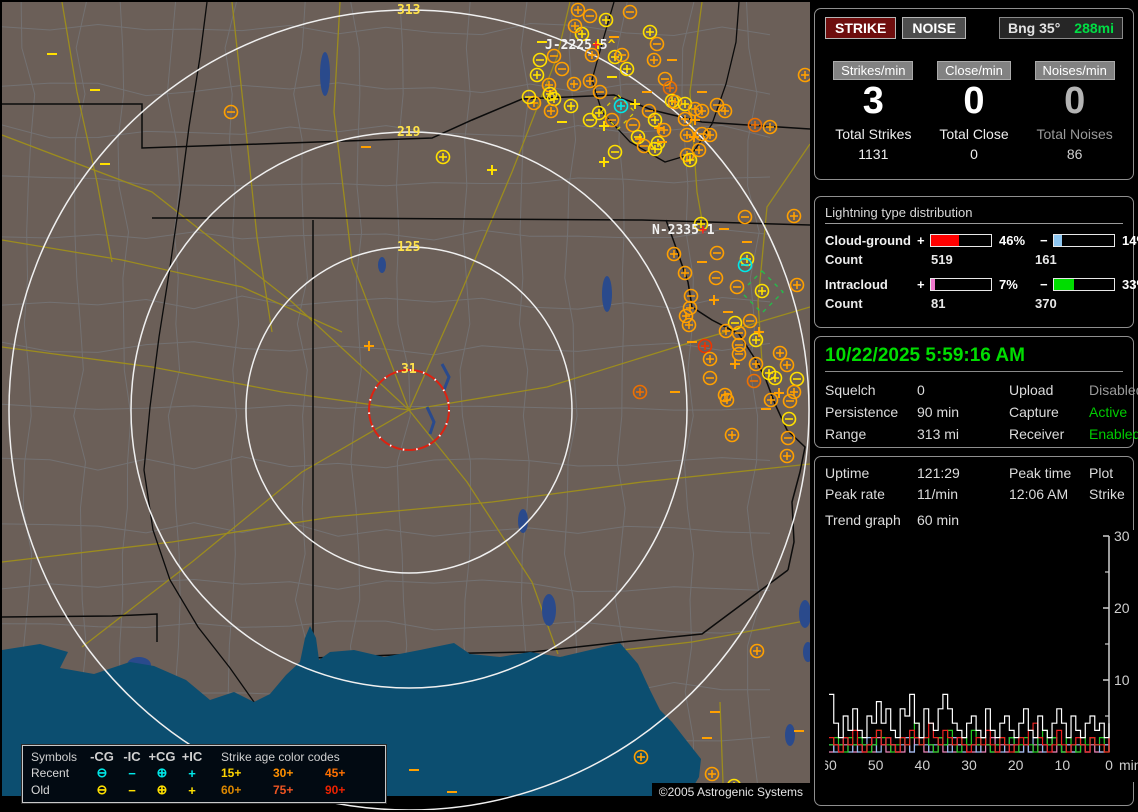  Describe the element at coordinates (50, 773) in the screenshot. I see `legend-recent-label: Recent` at that location.